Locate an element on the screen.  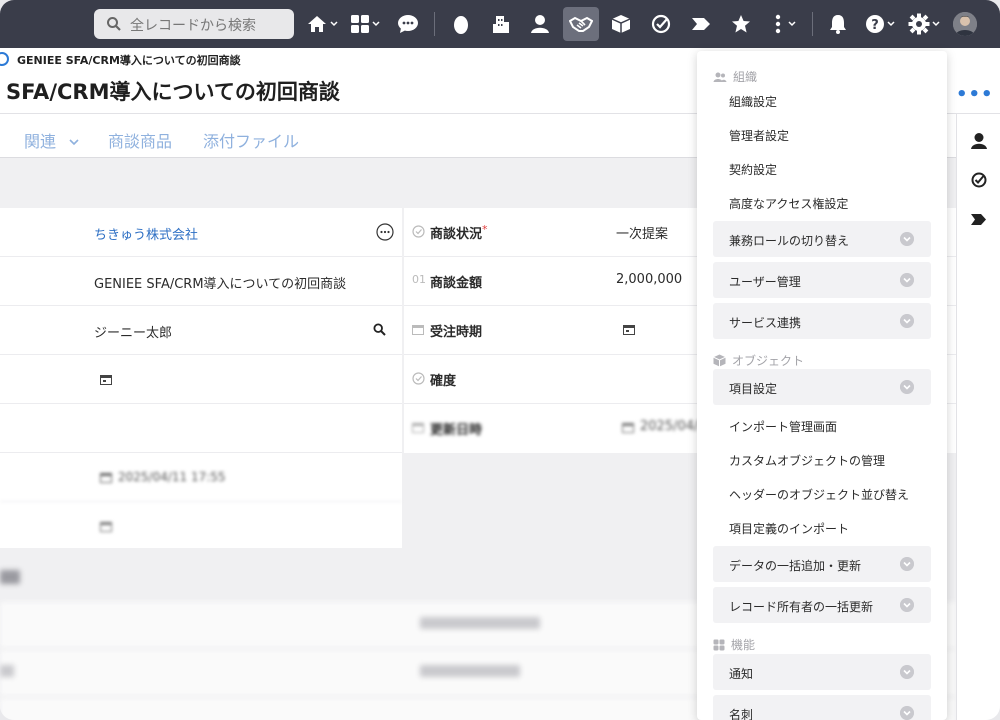
more-horizontal-icon is located at coordinates (385, 232).